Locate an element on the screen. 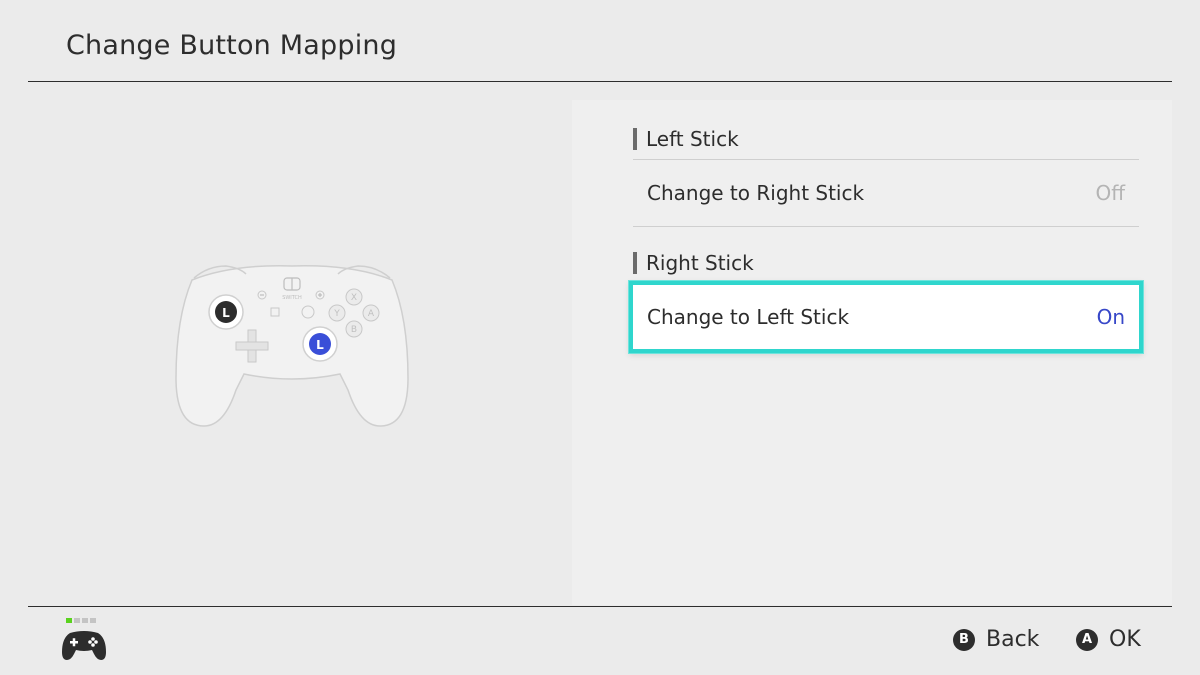 This screenshot has width=1200, height=675. page-title: Change Button Mapping is located at coordinates (232, 45).